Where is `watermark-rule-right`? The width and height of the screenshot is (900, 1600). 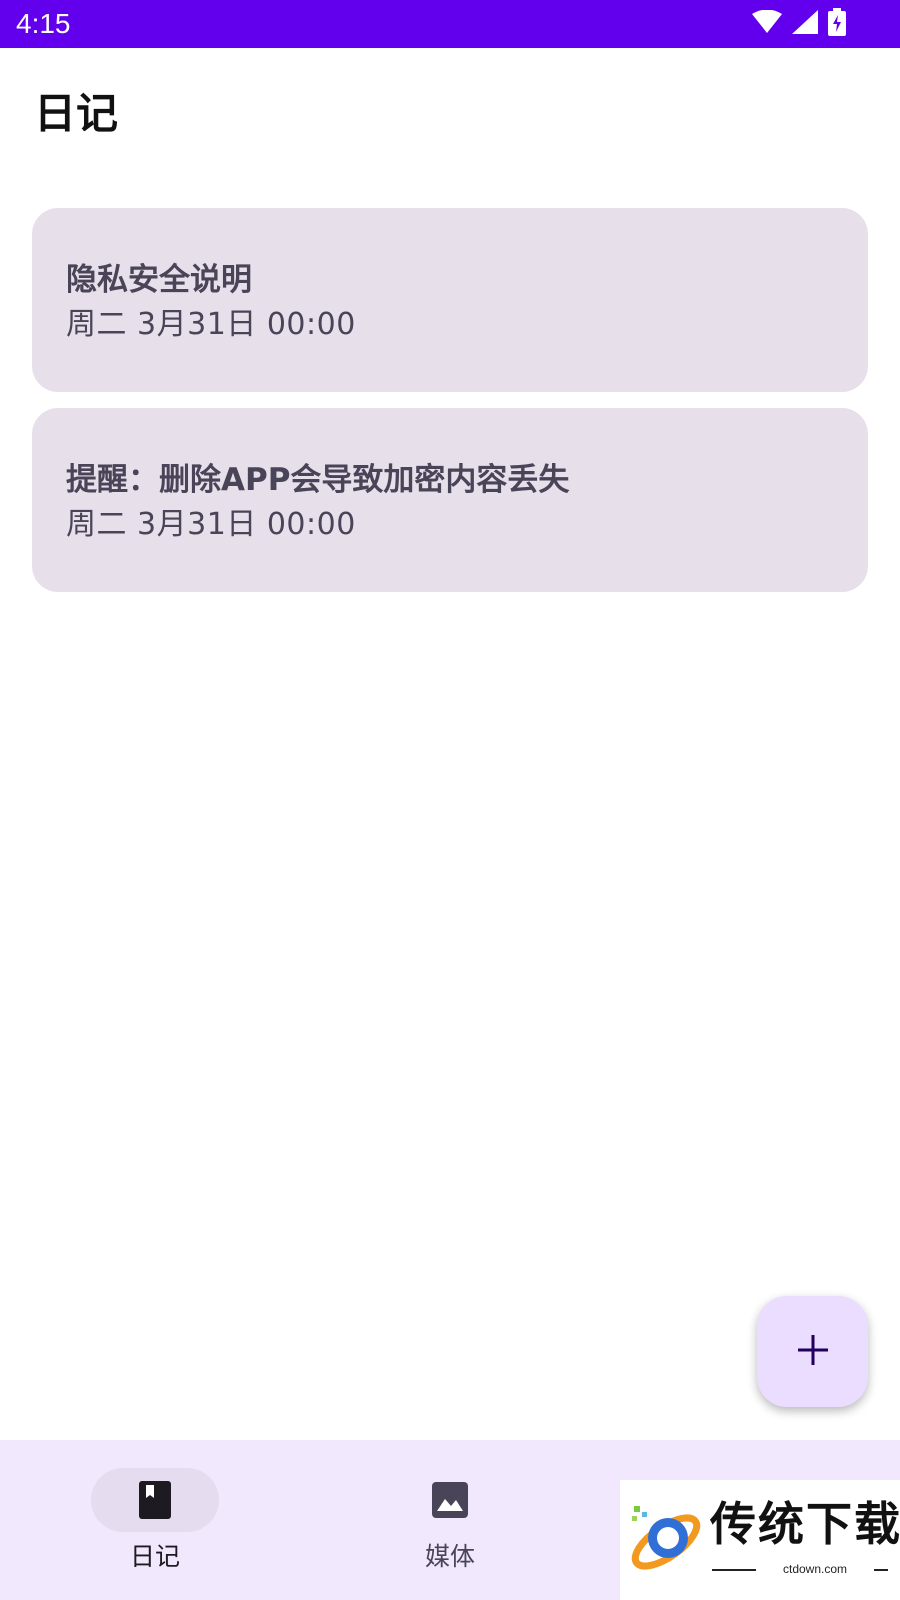
watermark-rule-right is located at coordinates (881, 1570).